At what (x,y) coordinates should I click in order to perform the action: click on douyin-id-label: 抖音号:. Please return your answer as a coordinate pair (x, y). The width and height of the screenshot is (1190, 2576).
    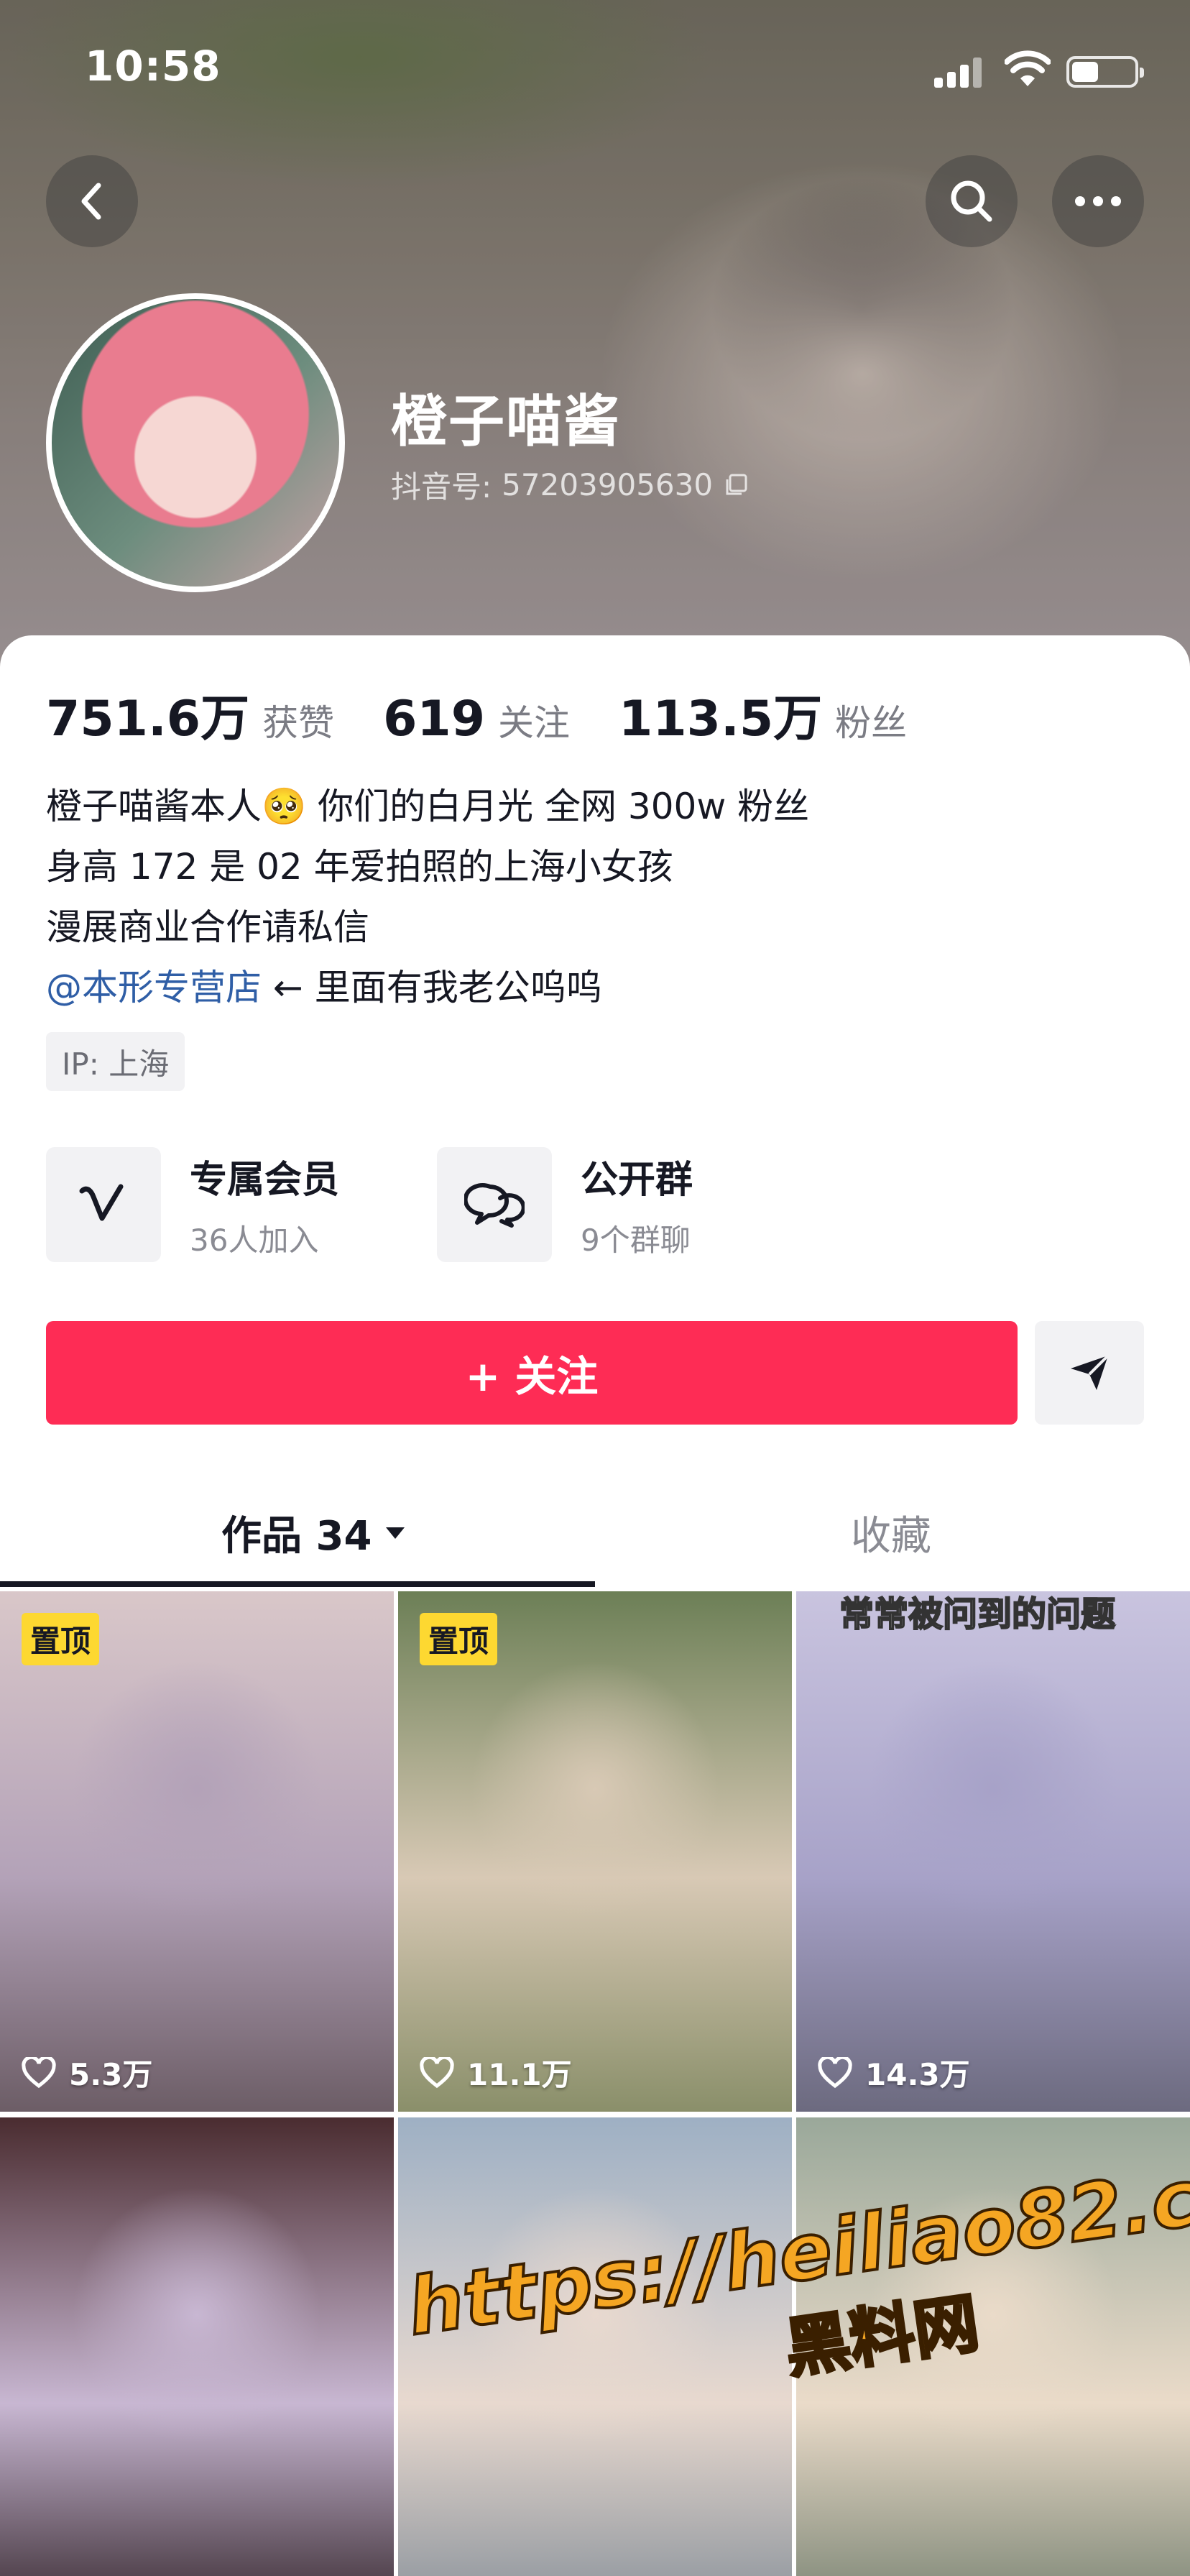
    Looking at the image, I should click on (441, 487).